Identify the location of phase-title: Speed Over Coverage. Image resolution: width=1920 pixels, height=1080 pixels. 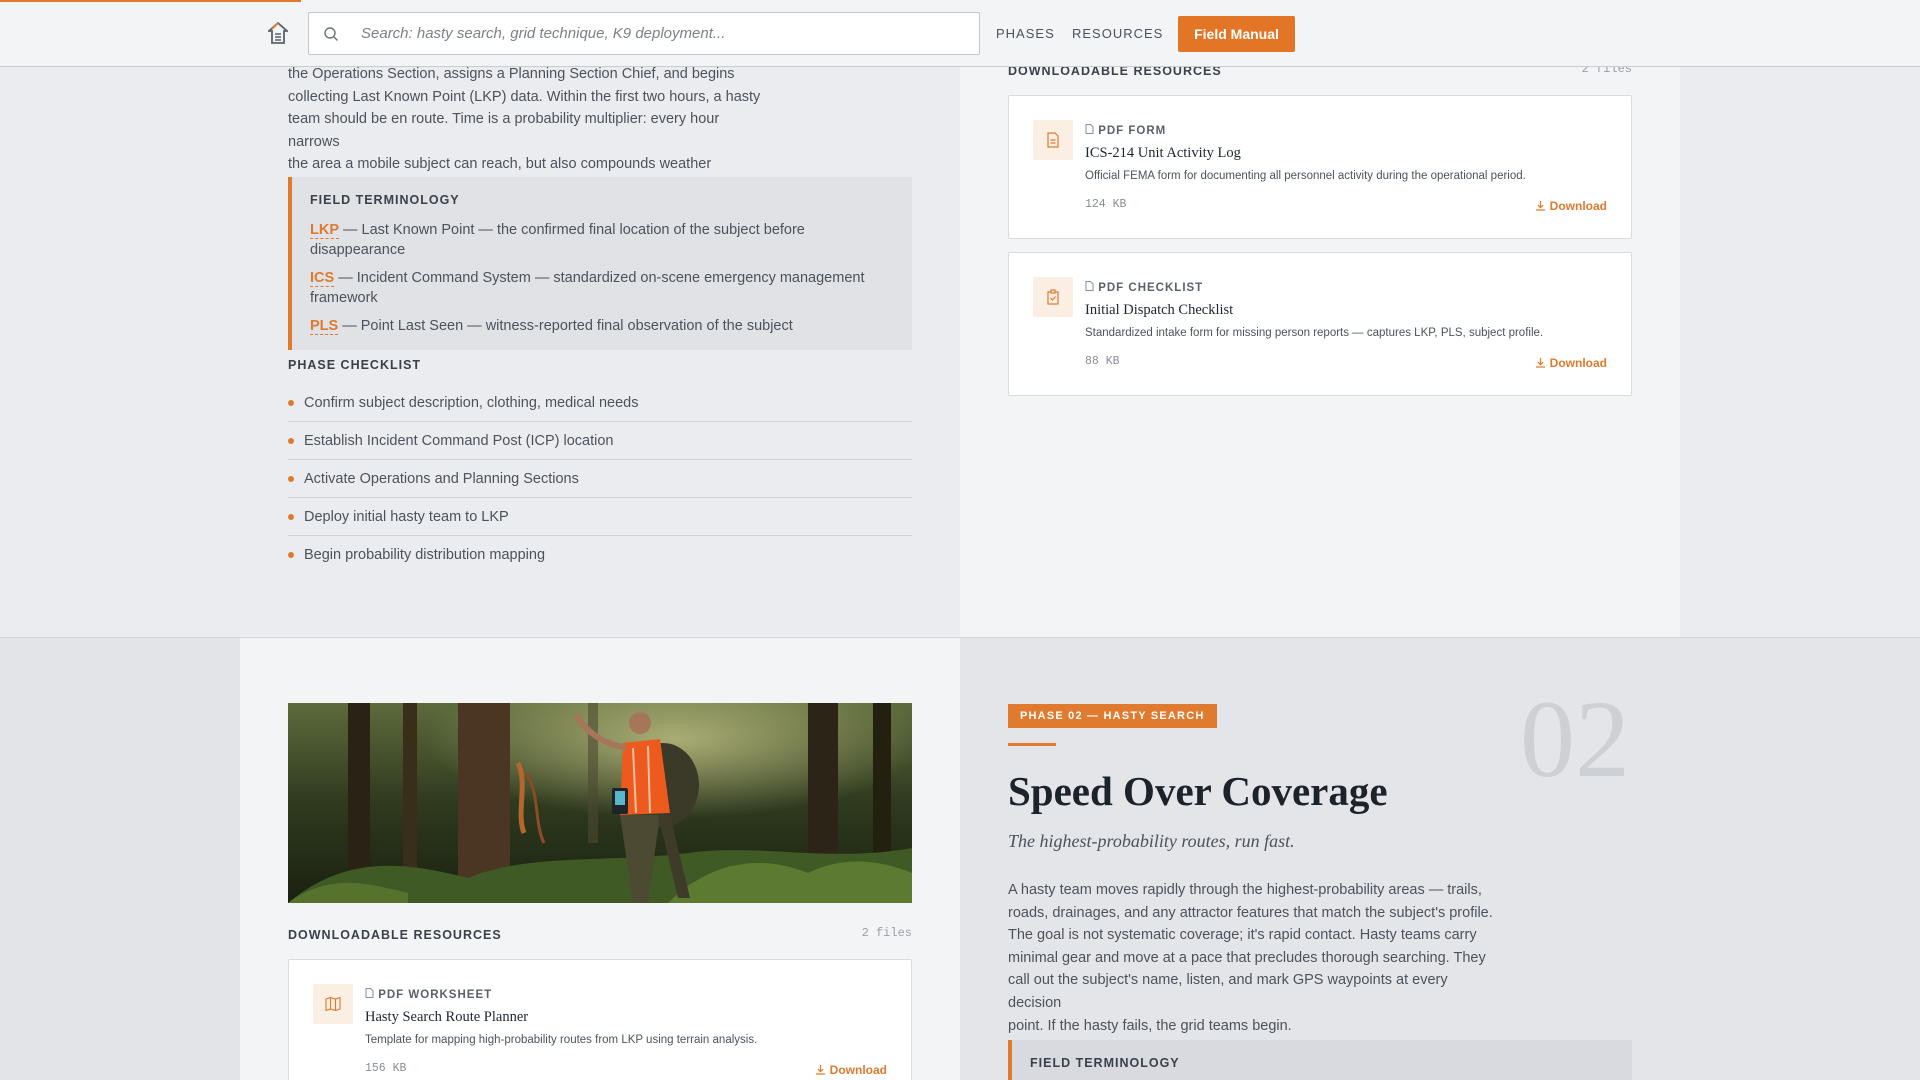
(1198, 791).